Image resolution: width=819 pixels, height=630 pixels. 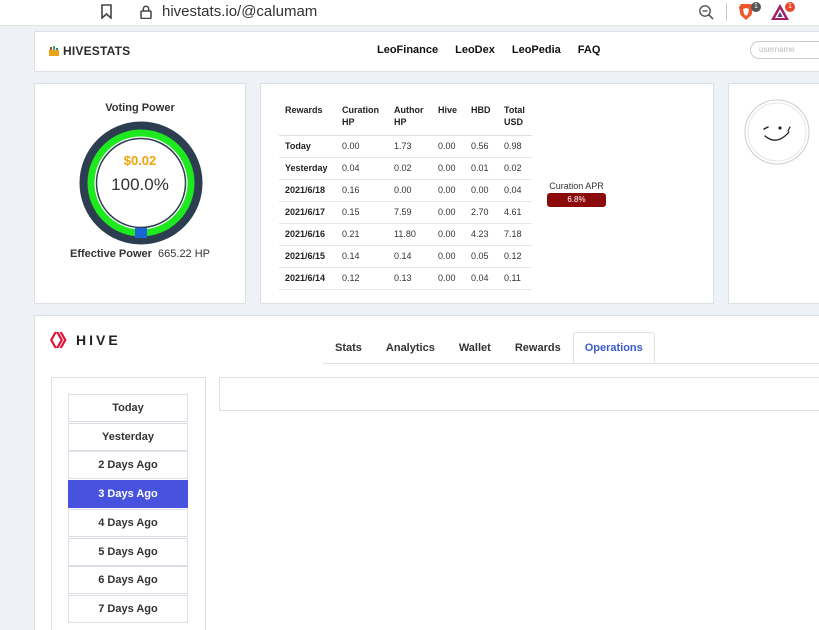 What do you see at coordinates (362, 118) in the screenshot?
I see `col-curation-hp: Curation HP` at bounding box center [362, 118].